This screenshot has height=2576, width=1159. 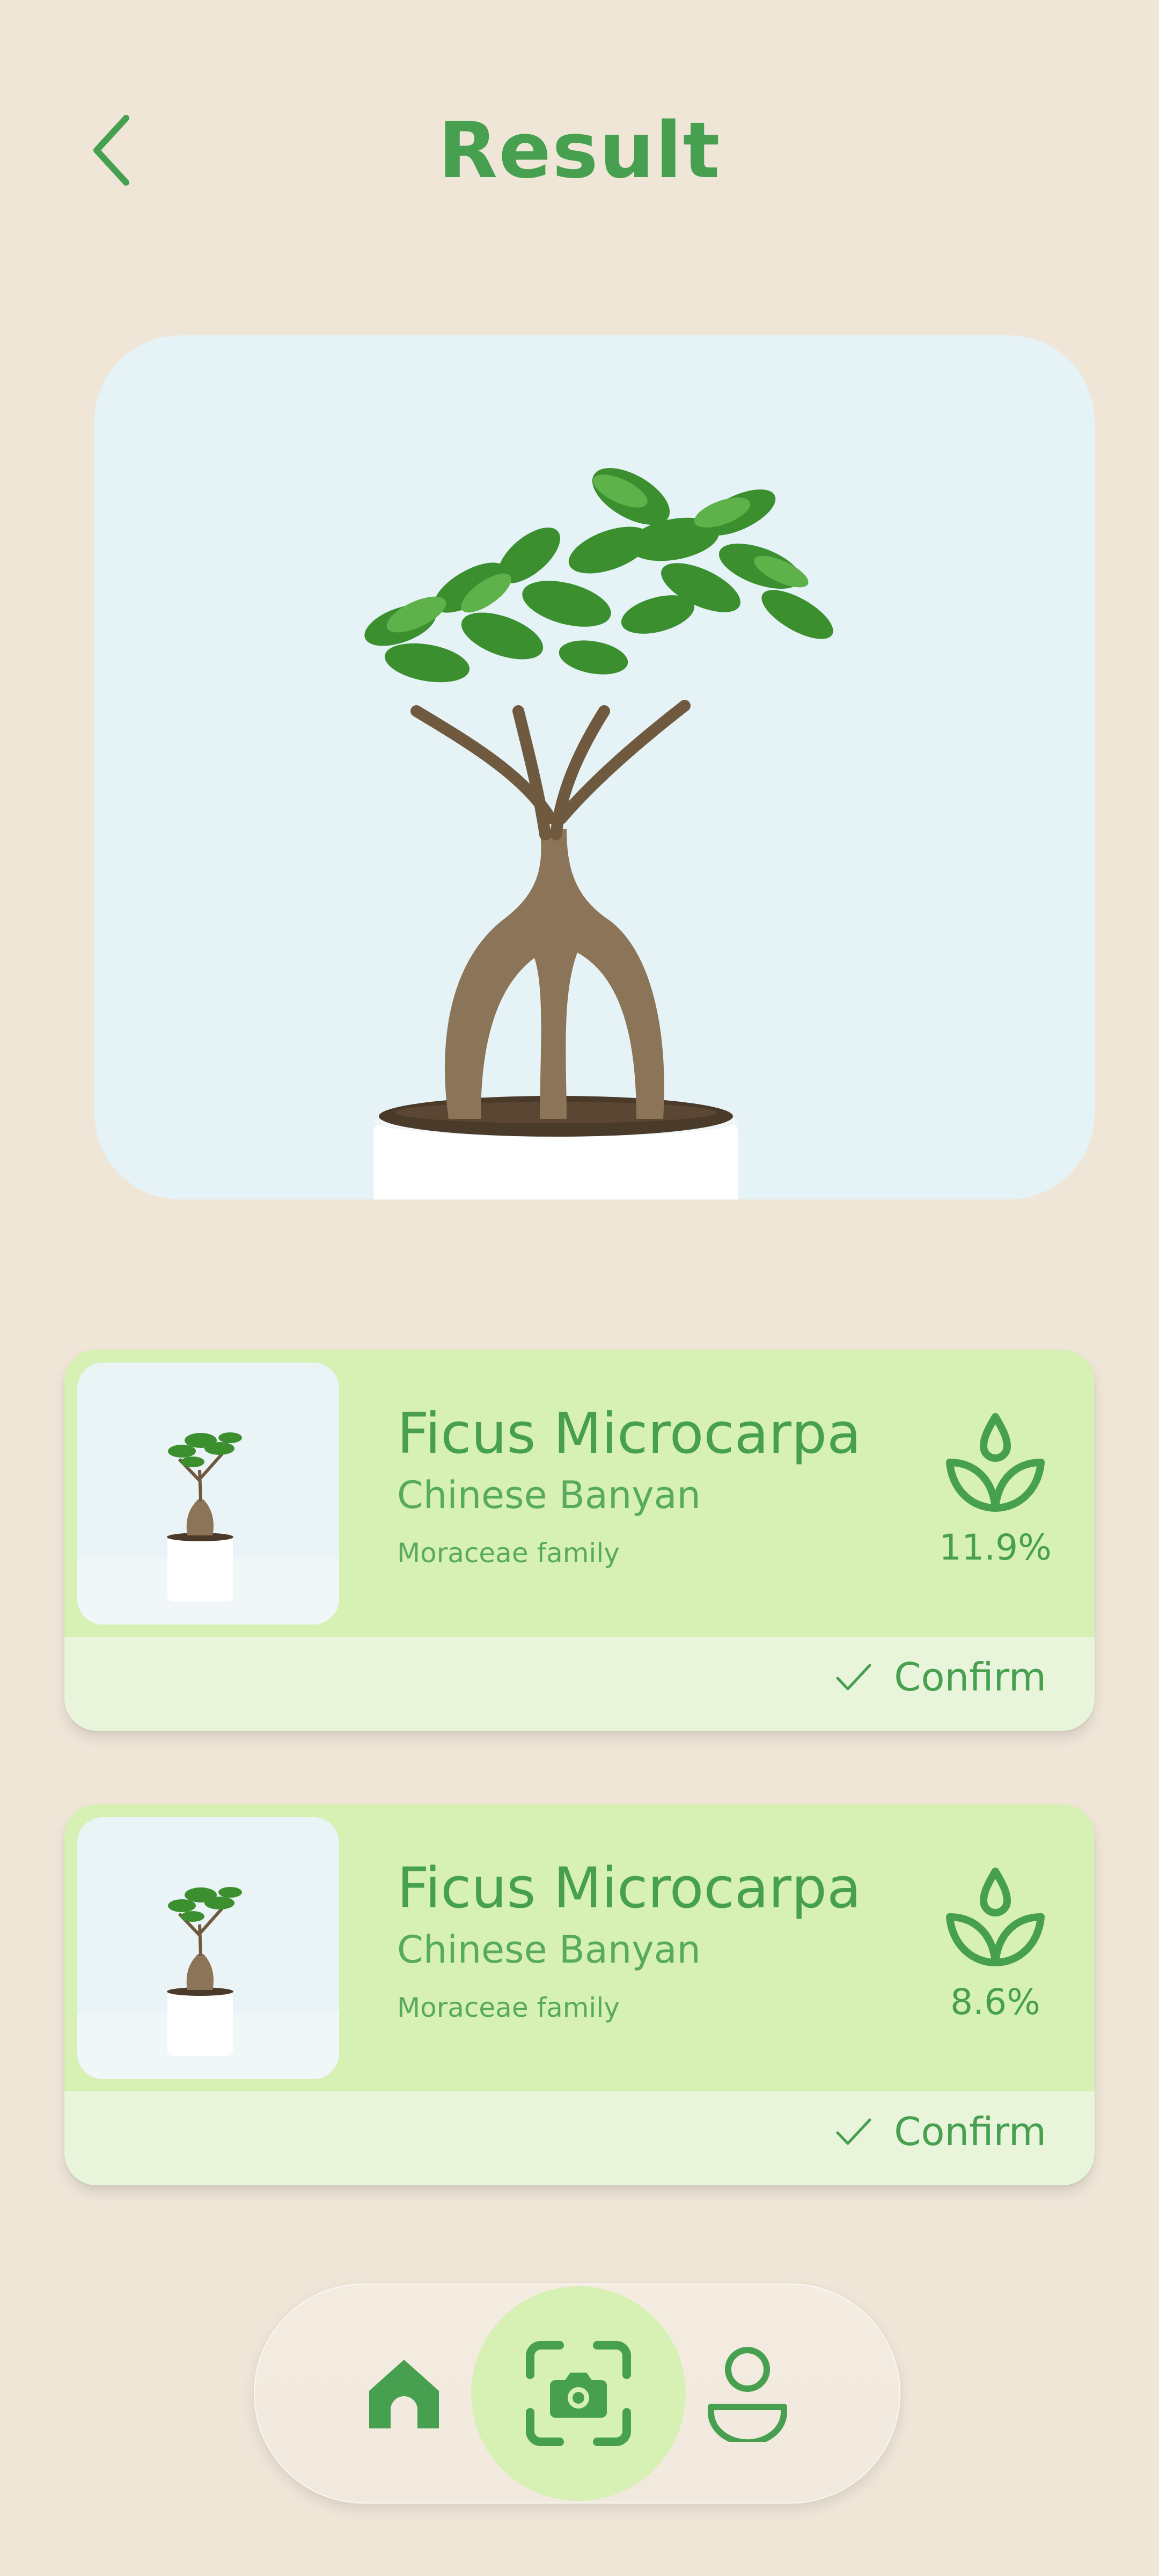 I want to click on confidence-value: 8.6%, so click(x=995, y=2002).